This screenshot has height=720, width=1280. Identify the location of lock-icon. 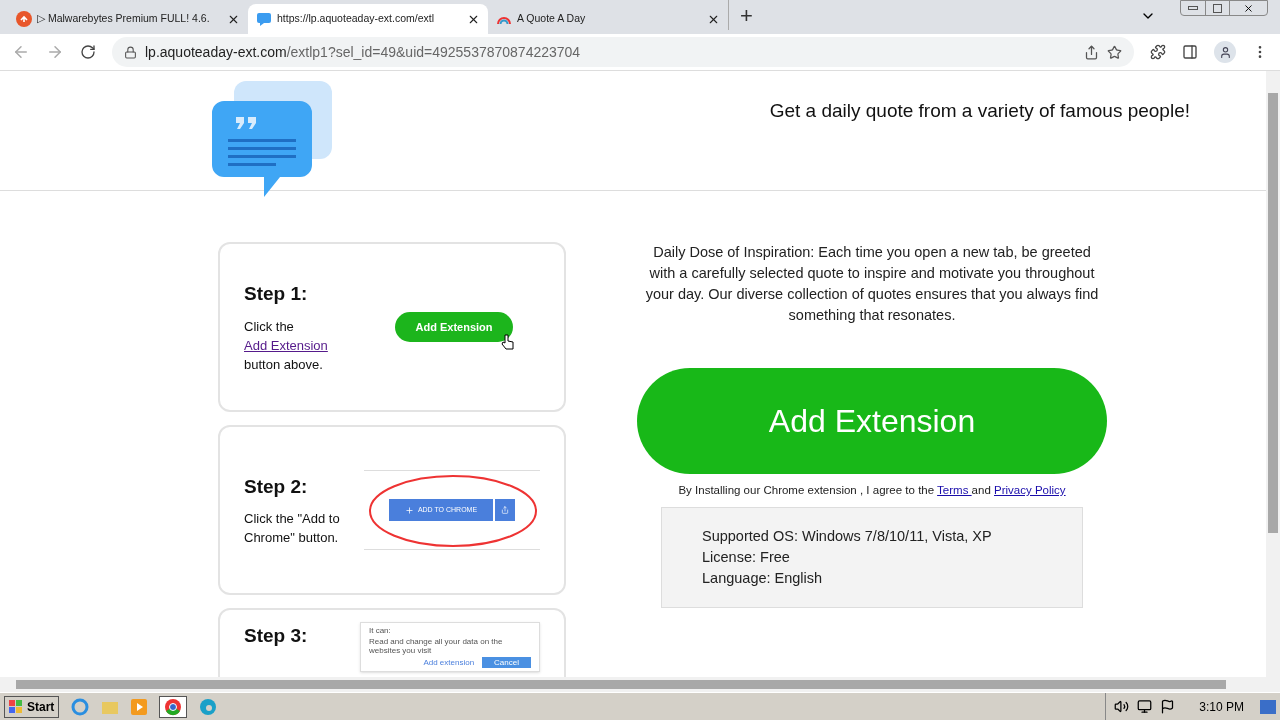
(130, 52).